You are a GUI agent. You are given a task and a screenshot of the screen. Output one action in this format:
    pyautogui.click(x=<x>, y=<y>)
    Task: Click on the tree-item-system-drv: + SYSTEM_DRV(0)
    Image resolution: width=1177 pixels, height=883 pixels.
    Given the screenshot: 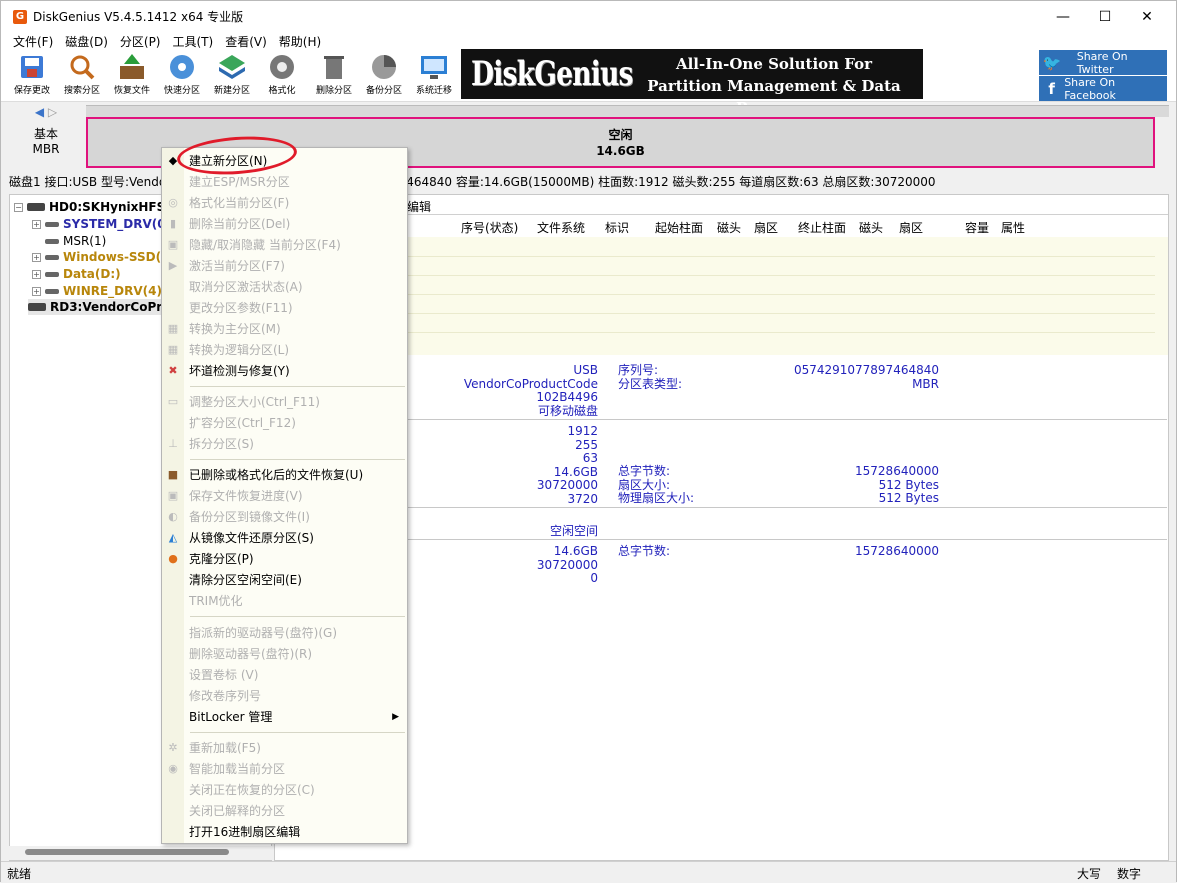 What is the action you would take?
    pyautogui.click(x=101, y=224)
    